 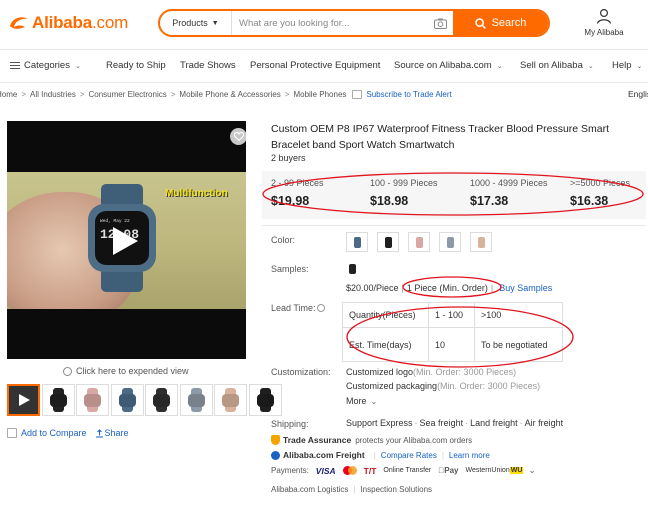 I want to click on sample-min-order: 1 Piece (Min. Order), so click(x=447, y=288).